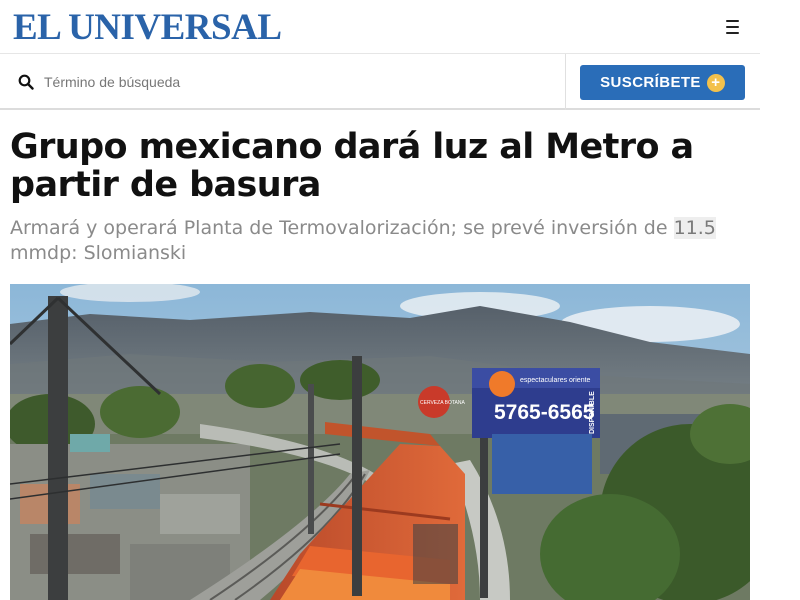 The image size is (800, 600). I want to click on billboard-brand: espectaculares oriente, so click(555, 380).